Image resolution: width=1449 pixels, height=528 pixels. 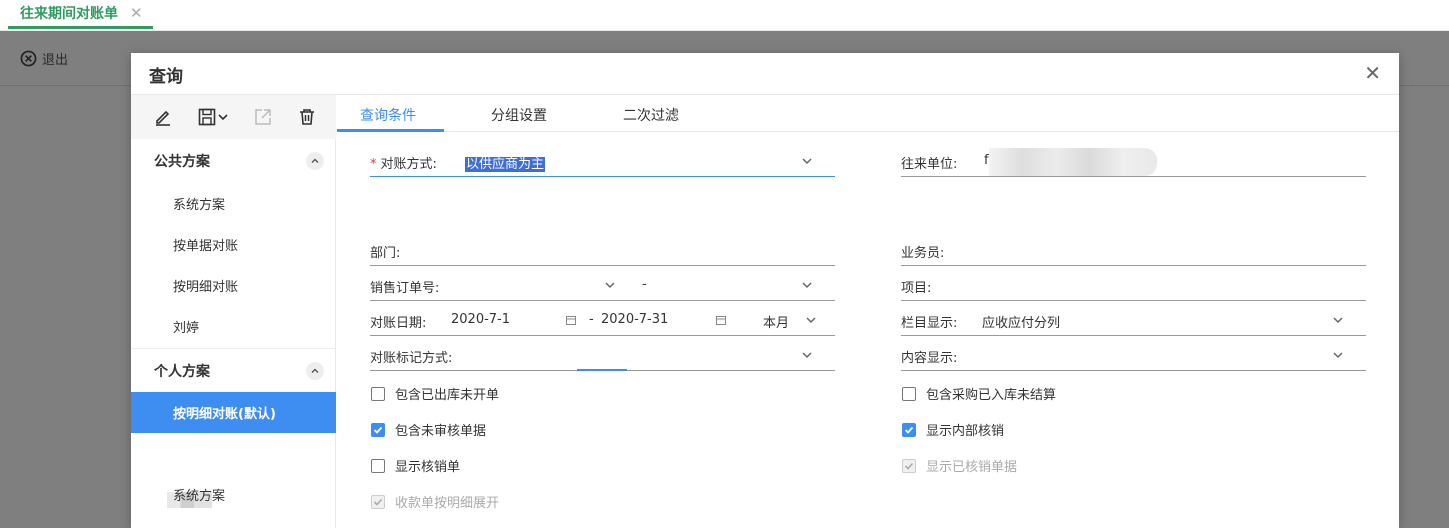 What do you see at coordinates (373, 164) in the screenshot?
I see `required-mark: *` at bounding box center [373, 164].